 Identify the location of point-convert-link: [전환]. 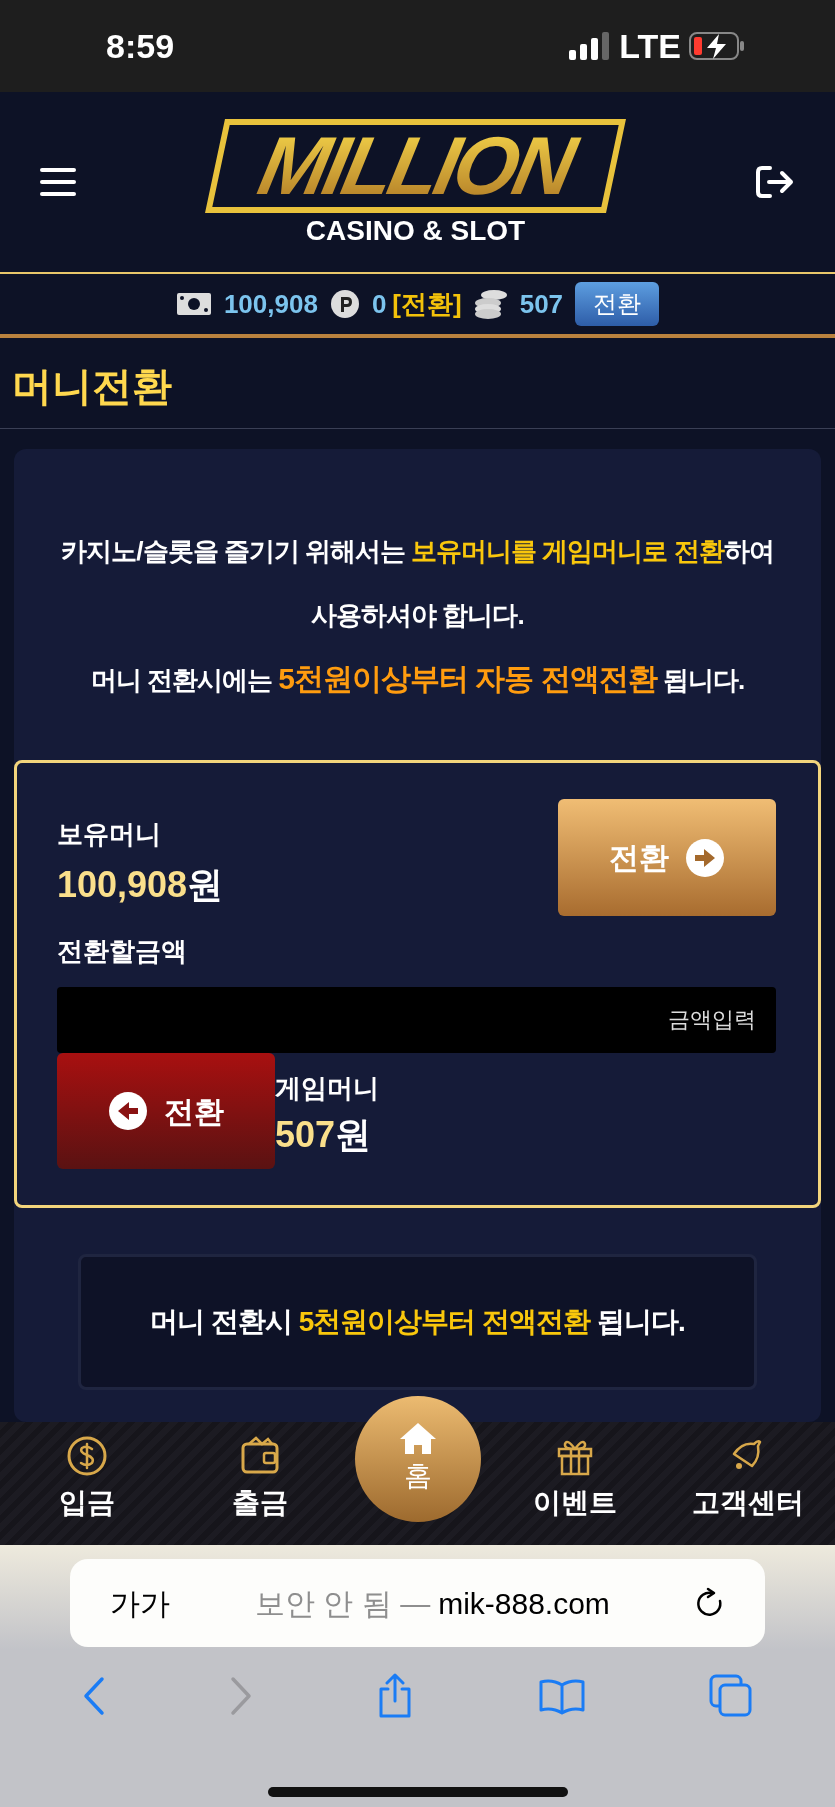
(427, 304).